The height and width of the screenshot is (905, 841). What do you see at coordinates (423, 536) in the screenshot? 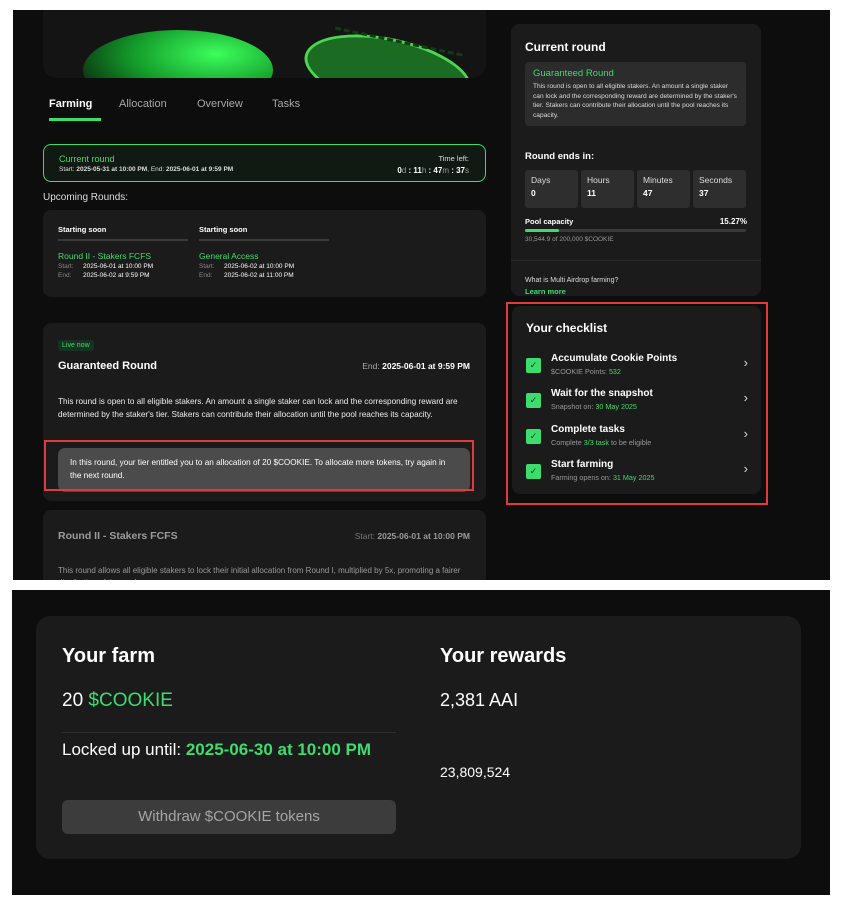
I see `start-date: 2025-06-01 at 10:00 PM` at bounding box center [423, 536].